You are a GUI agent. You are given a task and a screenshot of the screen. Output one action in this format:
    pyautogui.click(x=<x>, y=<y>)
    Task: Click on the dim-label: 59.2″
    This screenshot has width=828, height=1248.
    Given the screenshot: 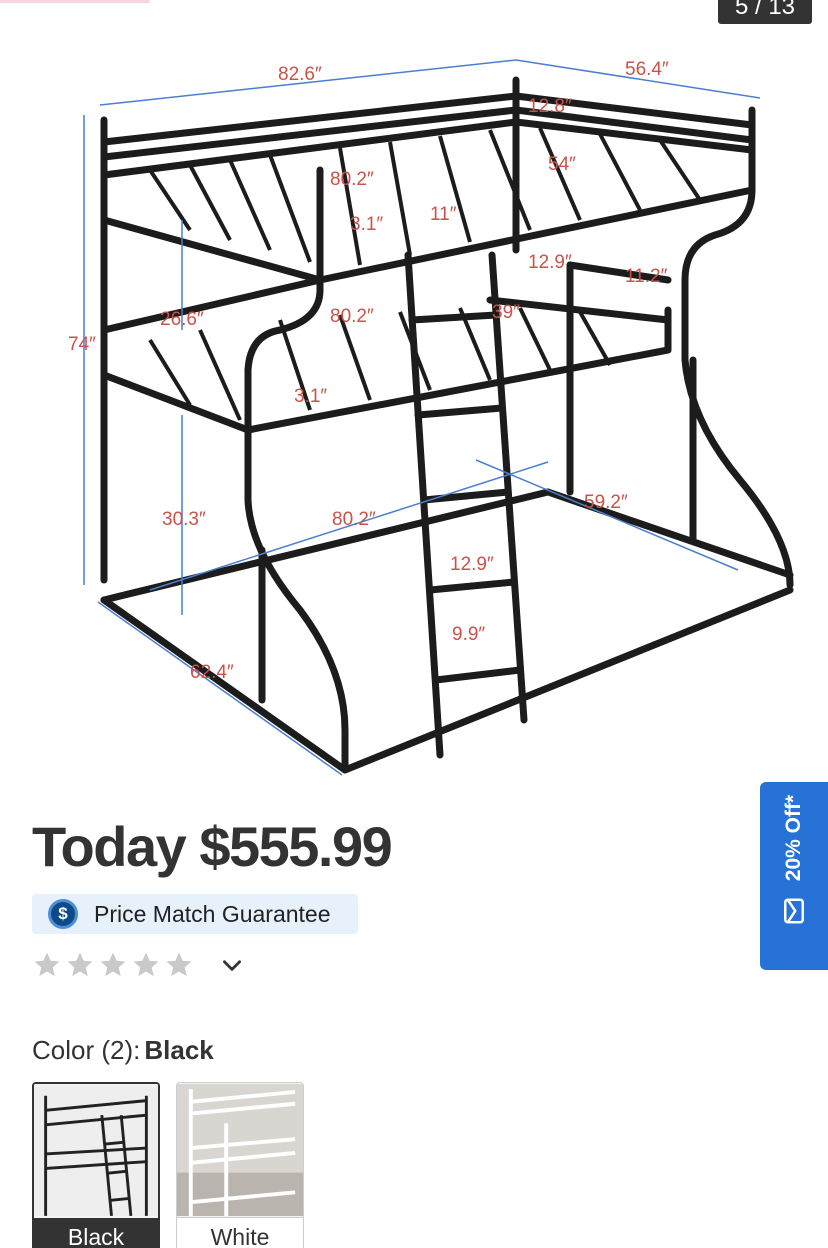 What is the action you would take?
    pyautogui.click(x=606, y=502)
    